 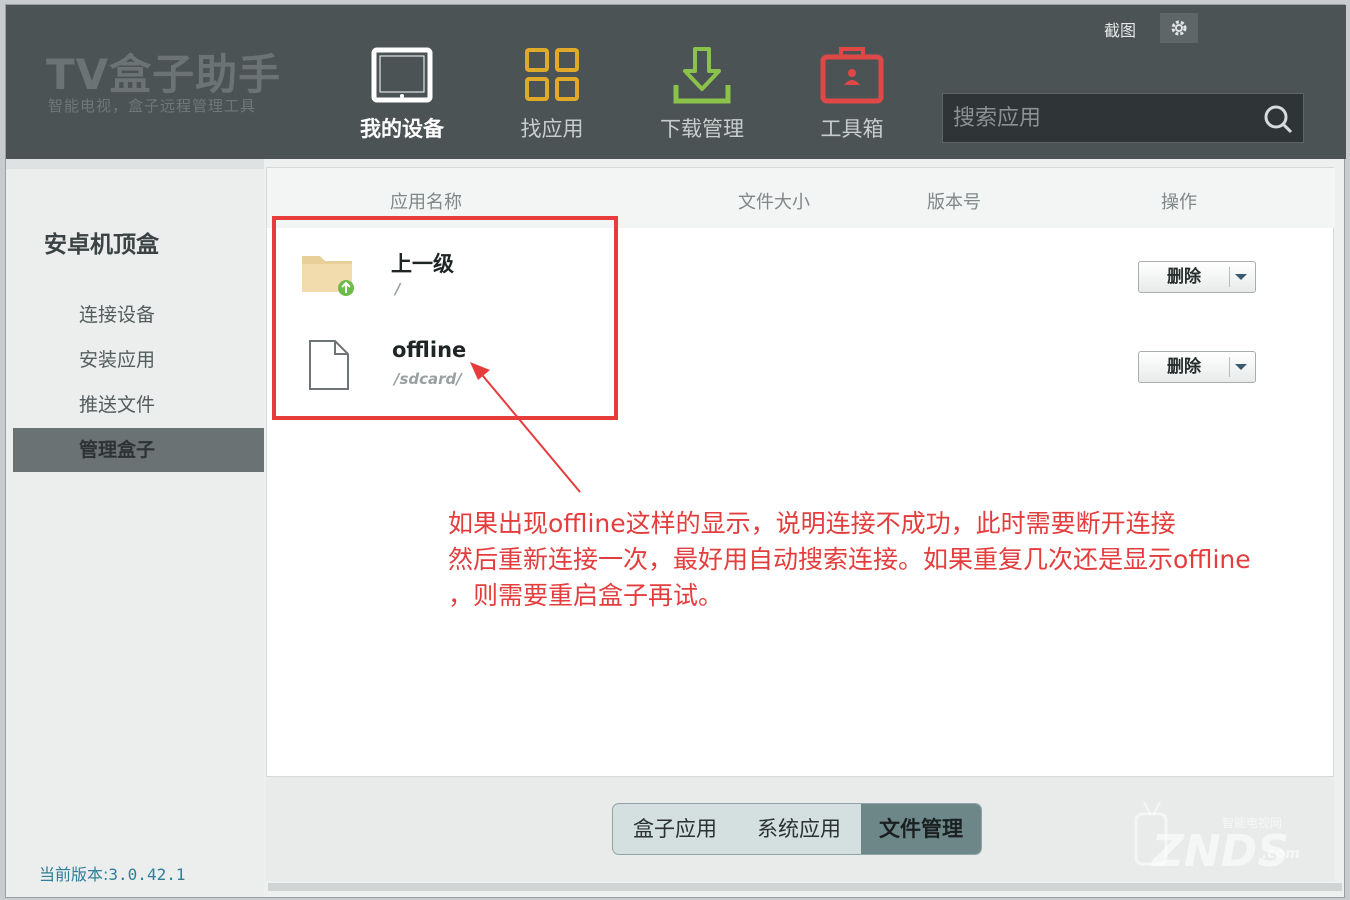 What do you see at coordinates (675, 829) in the screenshot?
I see `tab-box-apps: 盒子应用` at bounding box center [675, 829].